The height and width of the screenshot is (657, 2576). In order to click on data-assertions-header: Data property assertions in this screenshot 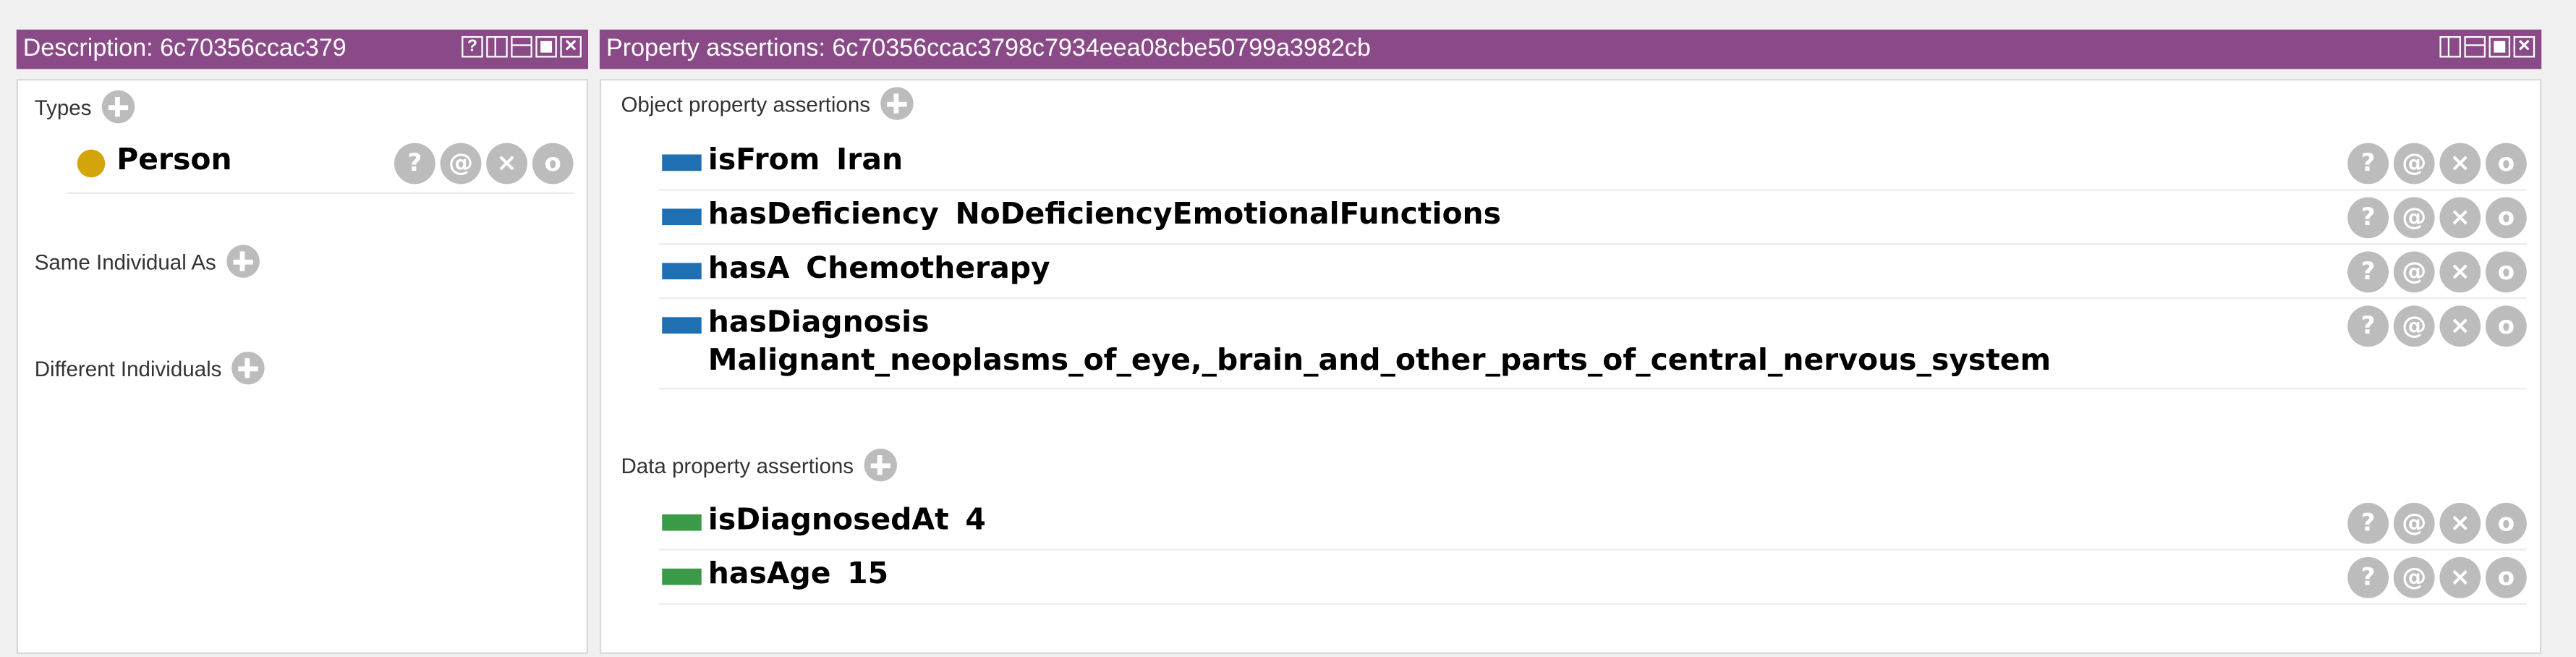, I will do `click(759, 465)`.